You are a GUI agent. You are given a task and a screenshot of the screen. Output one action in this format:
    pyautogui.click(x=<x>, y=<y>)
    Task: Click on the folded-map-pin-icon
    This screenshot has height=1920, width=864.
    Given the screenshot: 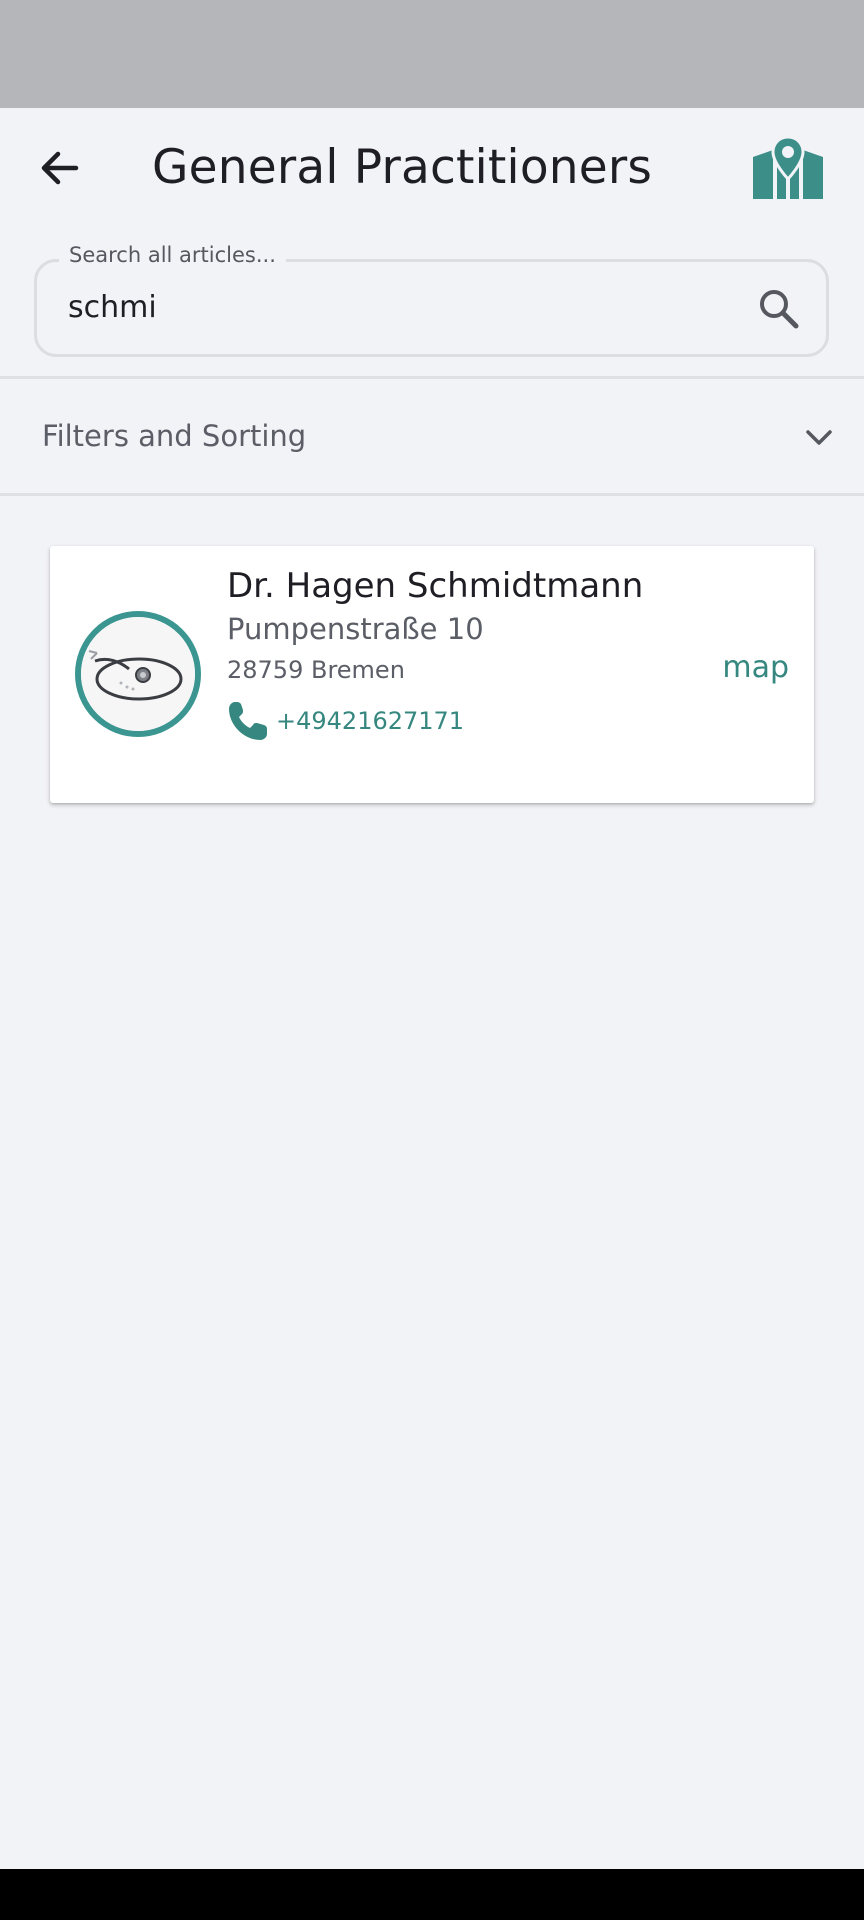 What is the action you would take?
    pyautogui.click(x=788, y=167)
    